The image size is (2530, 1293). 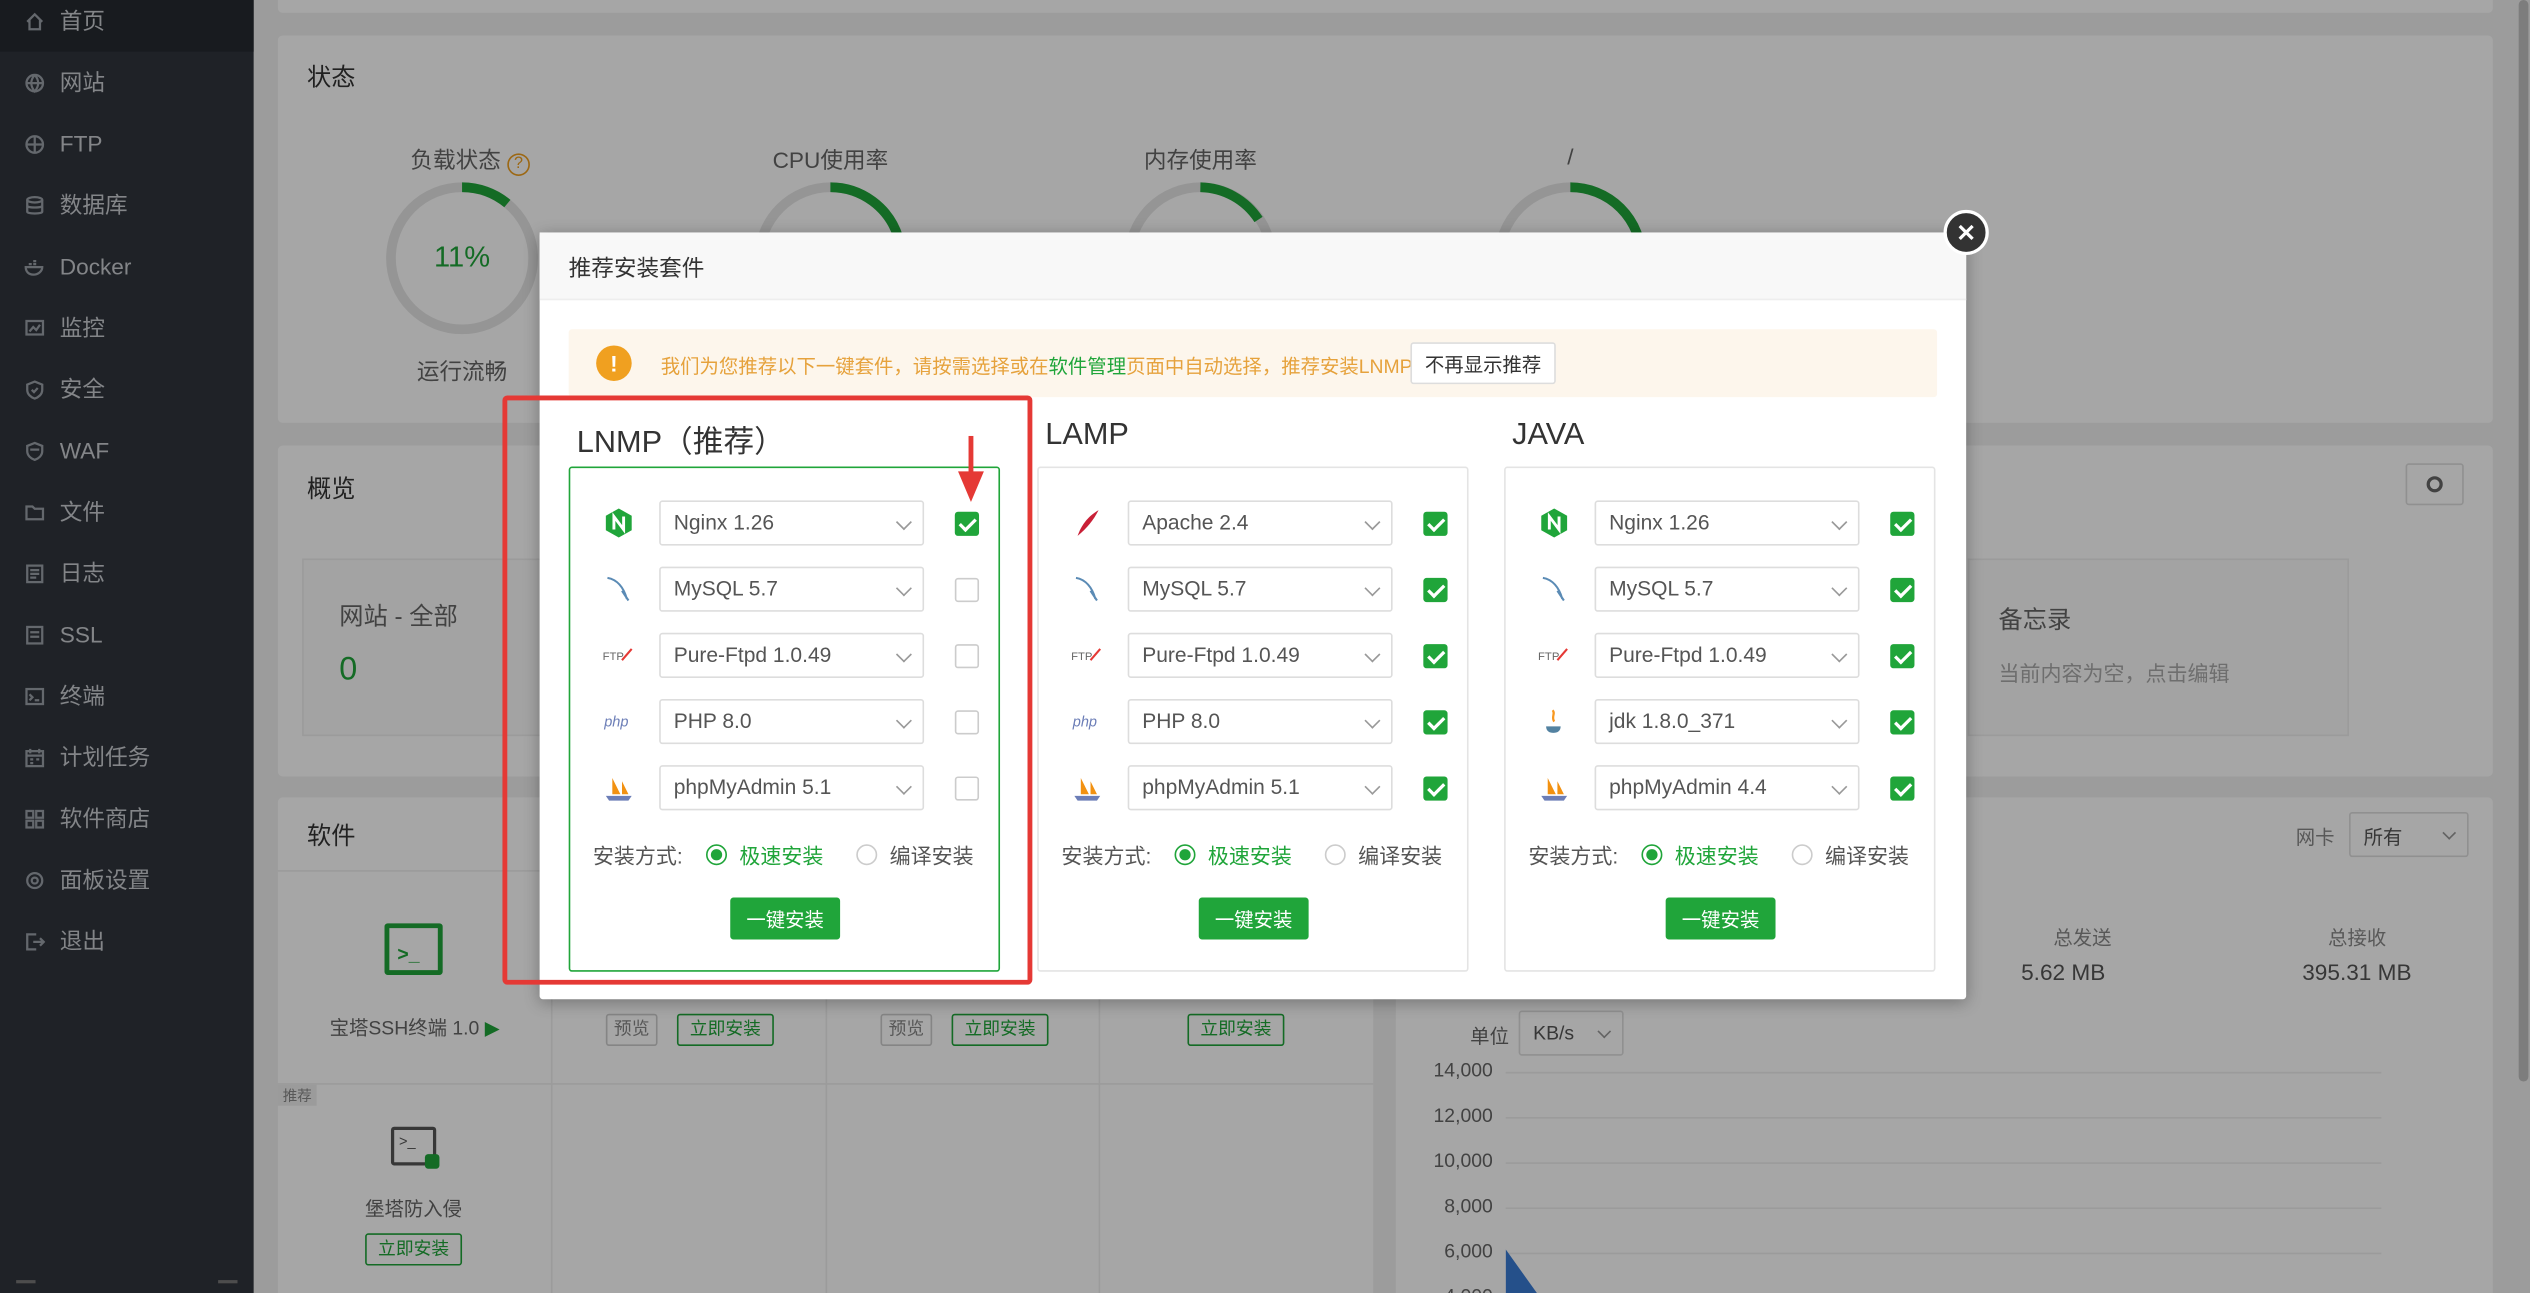 I want to click on suite-title: LAMP, so click(x=1087, y=435).